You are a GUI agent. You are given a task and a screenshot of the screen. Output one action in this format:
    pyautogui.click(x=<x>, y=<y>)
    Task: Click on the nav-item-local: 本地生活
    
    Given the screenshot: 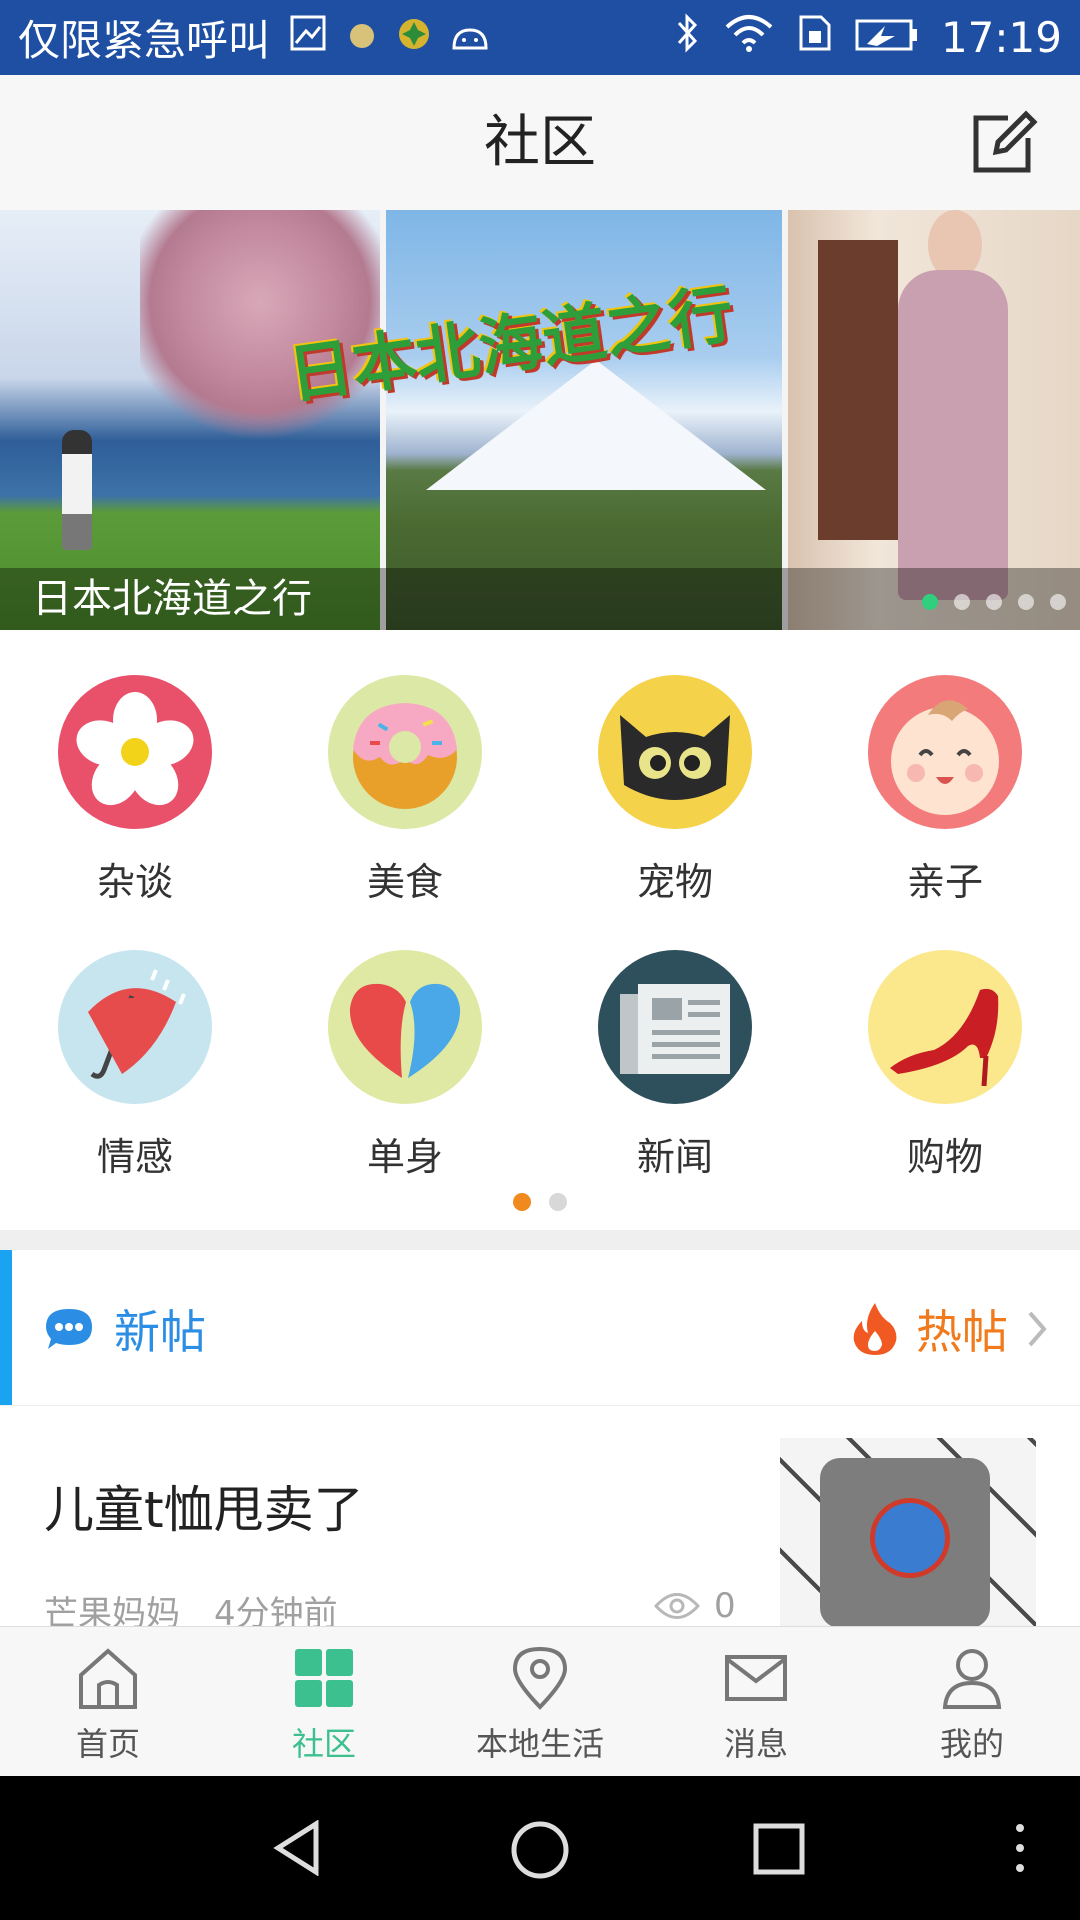 What is the action you would take?
    pyautogui.click(x=540, y=1705)
    